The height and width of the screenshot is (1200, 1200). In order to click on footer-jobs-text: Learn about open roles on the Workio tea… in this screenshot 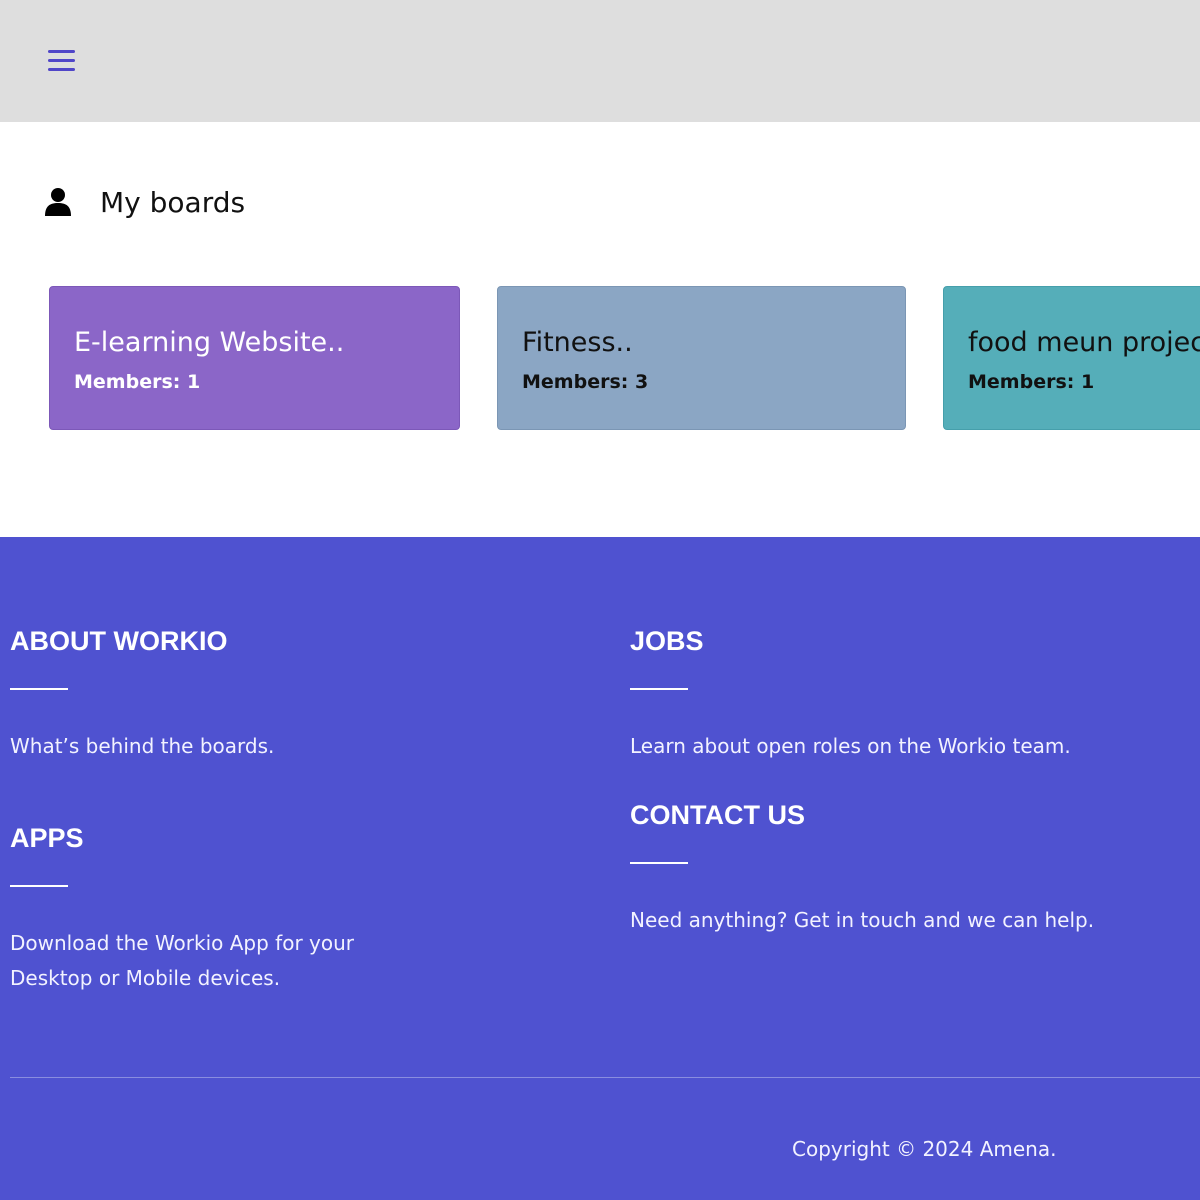, I will do `click(850, 746)`.